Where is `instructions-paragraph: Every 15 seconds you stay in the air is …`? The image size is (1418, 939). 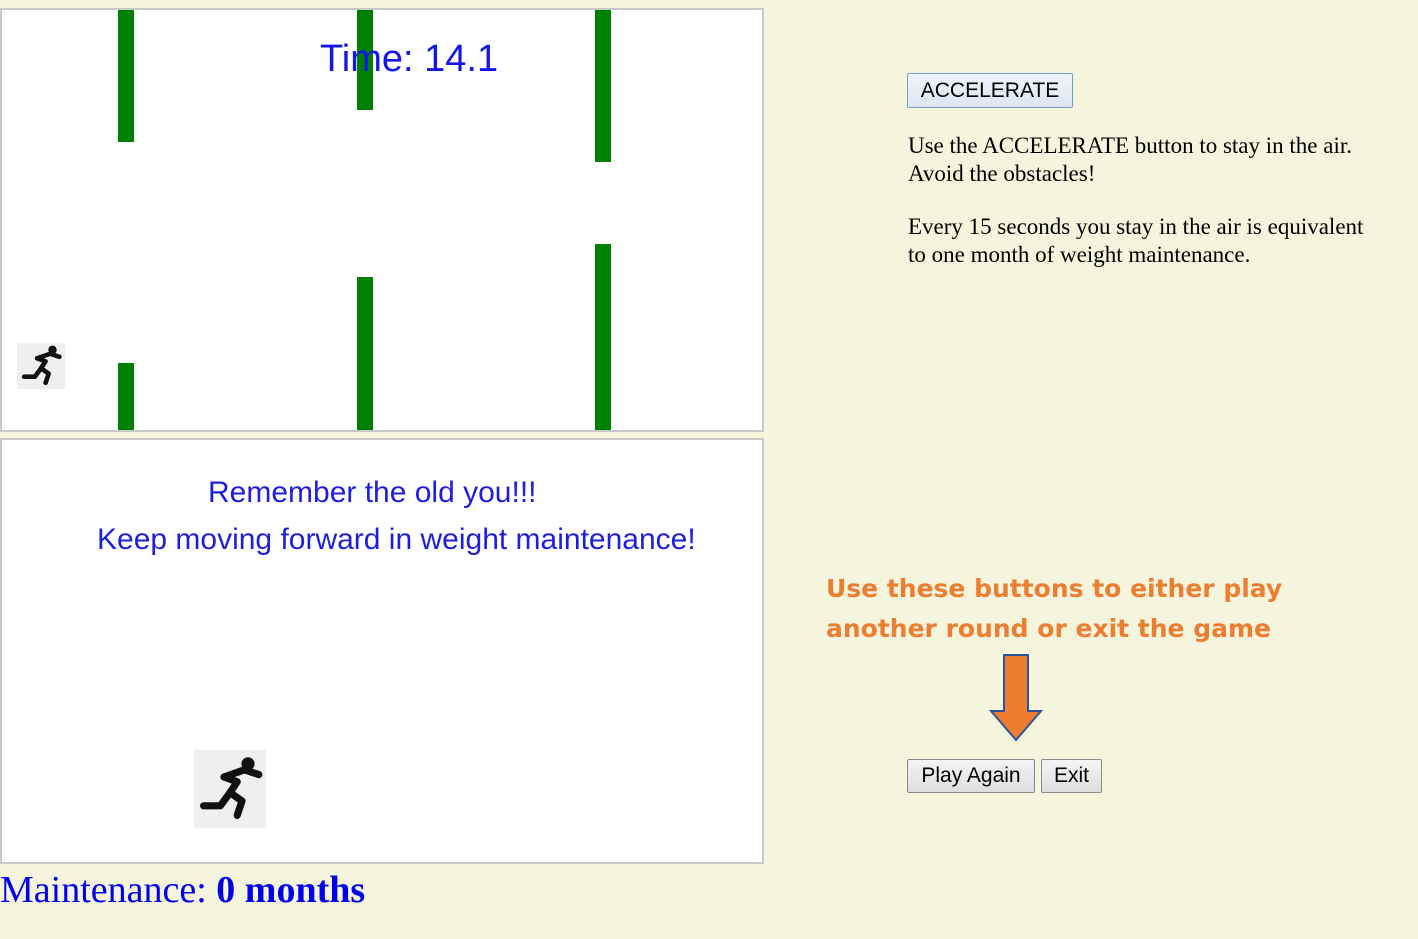 instructions-paragraph: Every 15 seconds you stay in the air is … is located at coordinates (1136, 240).